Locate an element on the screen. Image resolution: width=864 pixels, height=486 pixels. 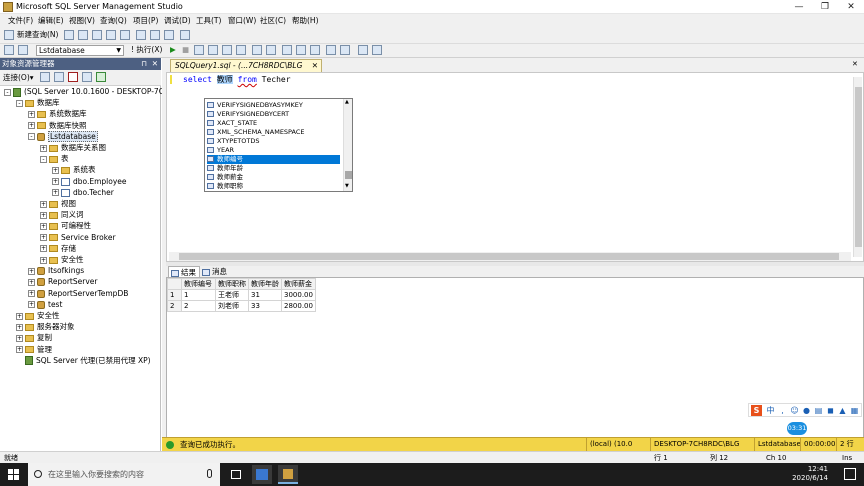
tree-item: + 同义词 is located at coordinates (62, 214).